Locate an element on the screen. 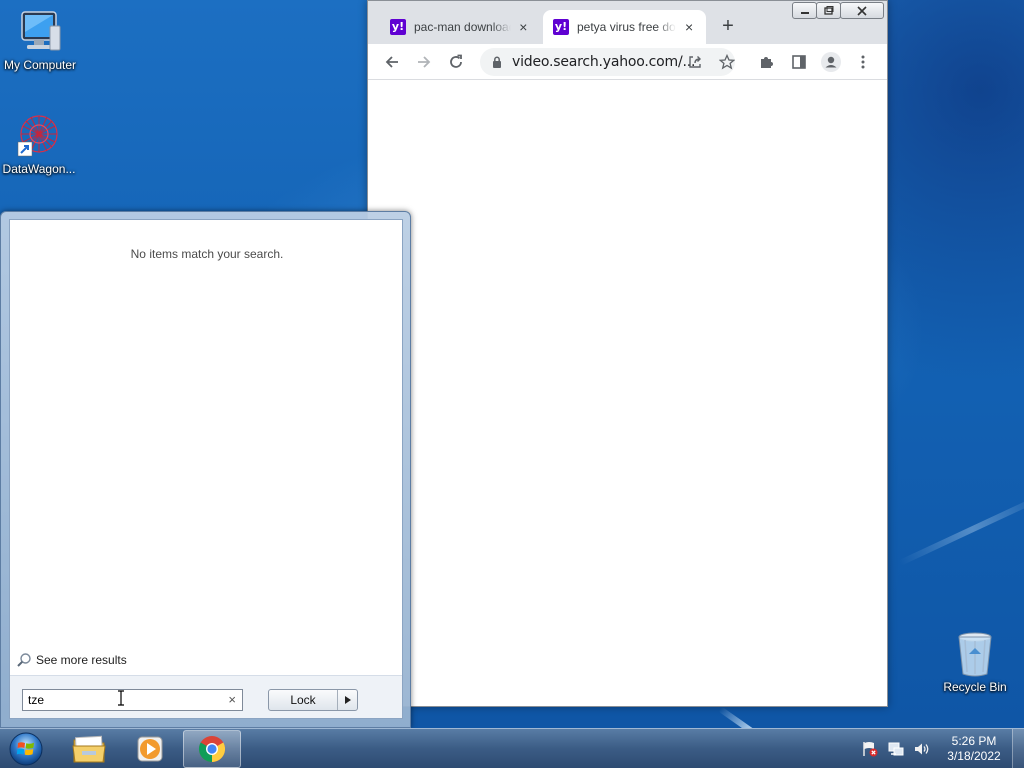  clock-date: 3/18/2022 is located at coordinates (974, 756).